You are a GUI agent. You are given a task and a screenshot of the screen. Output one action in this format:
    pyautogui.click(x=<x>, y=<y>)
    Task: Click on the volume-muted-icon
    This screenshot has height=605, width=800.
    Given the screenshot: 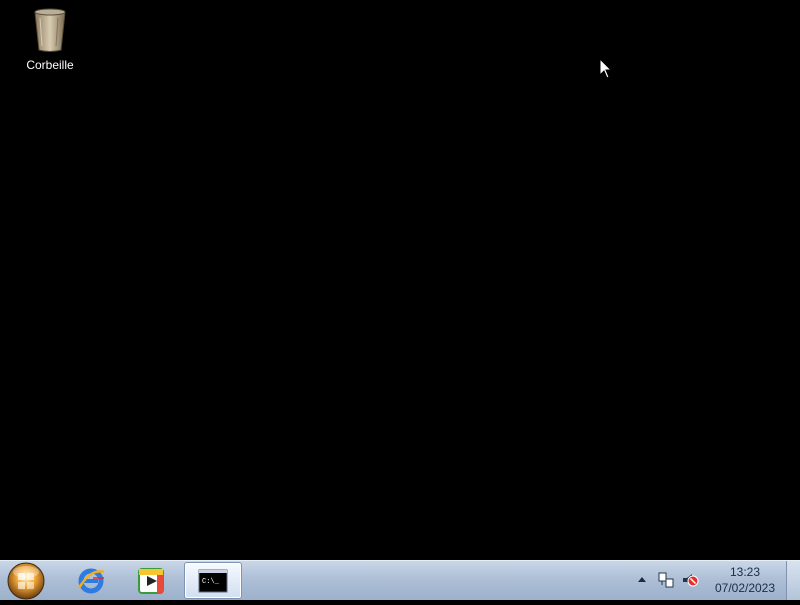 What is the action you would take?
    pyautogui.click(x=690, y=580)
    